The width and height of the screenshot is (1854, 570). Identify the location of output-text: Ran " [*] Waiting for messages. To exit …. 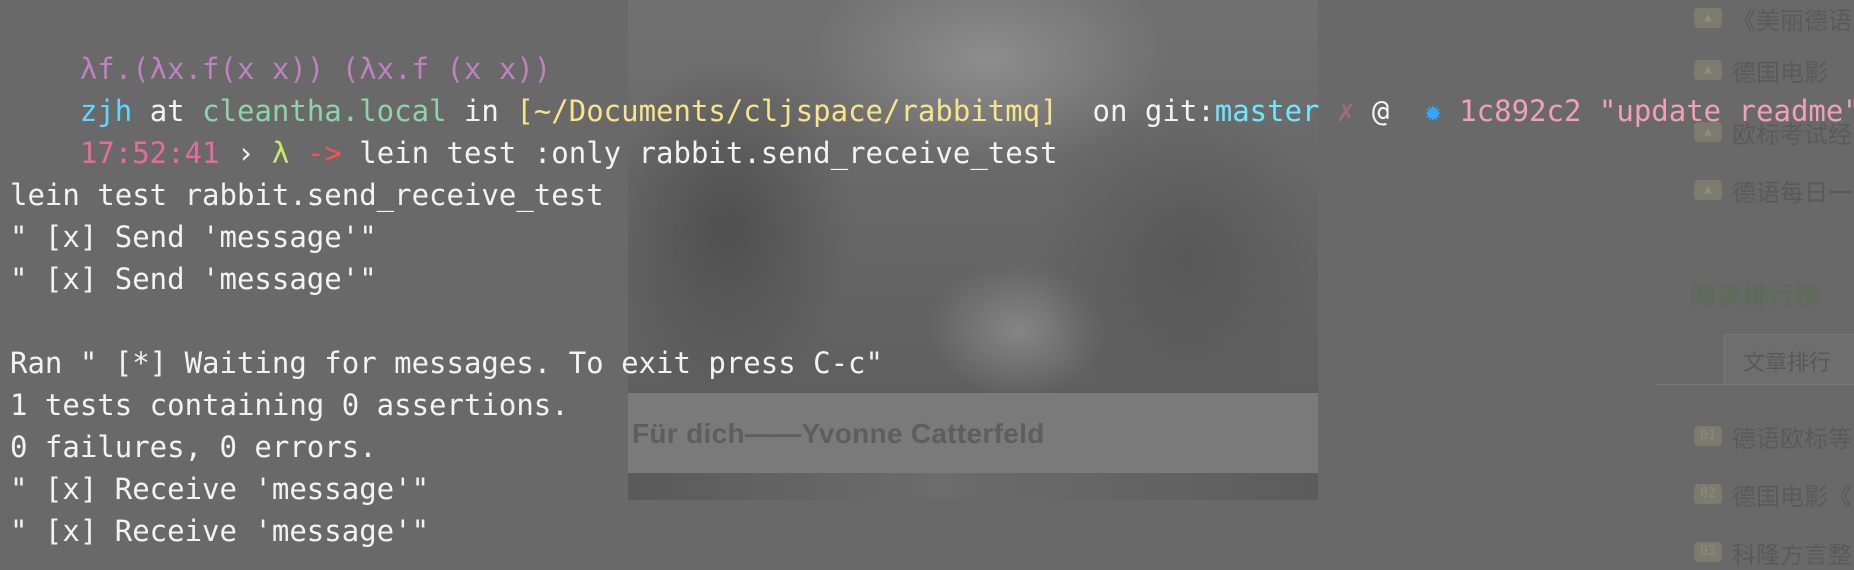
(446, 363).